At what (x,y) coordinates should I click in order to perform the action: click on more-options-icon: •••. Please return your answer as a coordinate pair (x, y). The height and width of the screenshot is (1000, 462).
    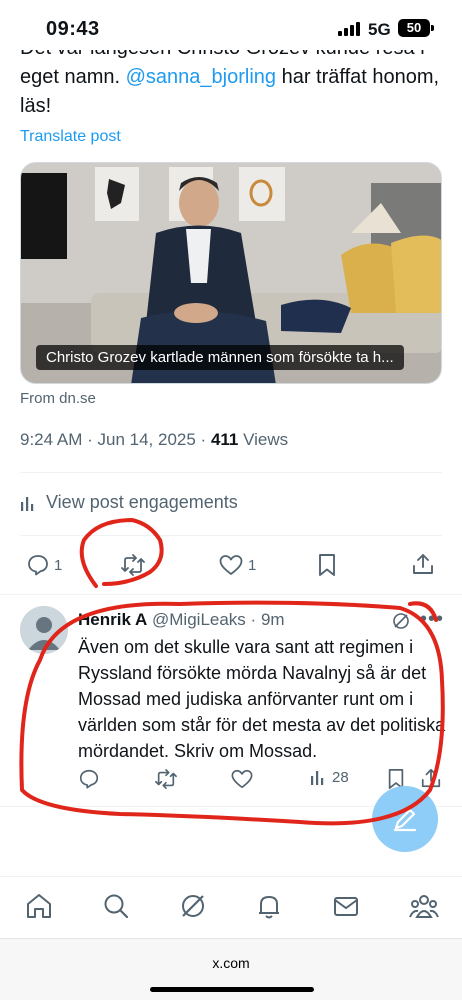
    Looking at the image, I should click on (432, 619).